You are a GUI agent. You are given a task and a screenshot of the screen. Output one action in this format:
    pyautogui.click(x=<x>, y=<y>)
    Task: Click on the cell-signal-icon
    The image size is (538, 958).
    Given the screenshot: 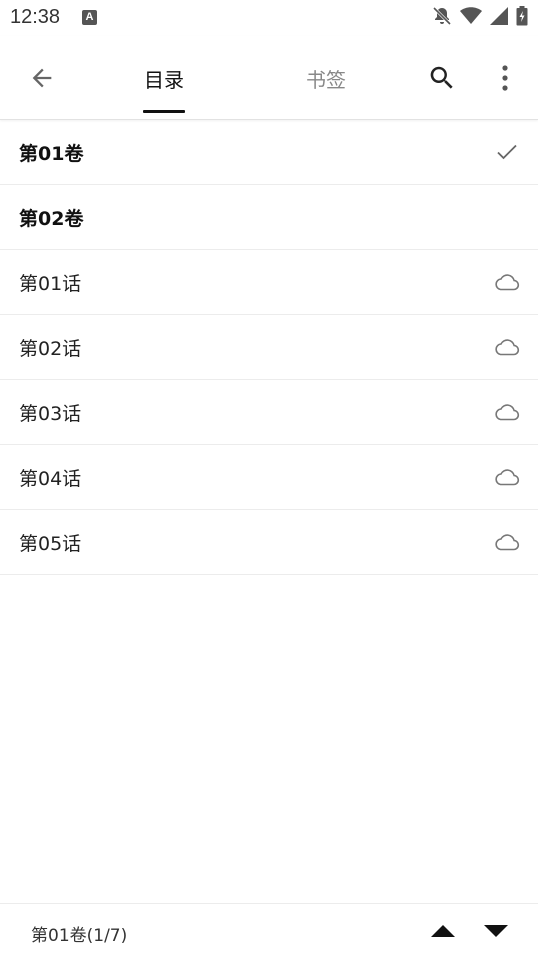 What is the action you would take?
    pyautogui.click(x=499, y=16)
    